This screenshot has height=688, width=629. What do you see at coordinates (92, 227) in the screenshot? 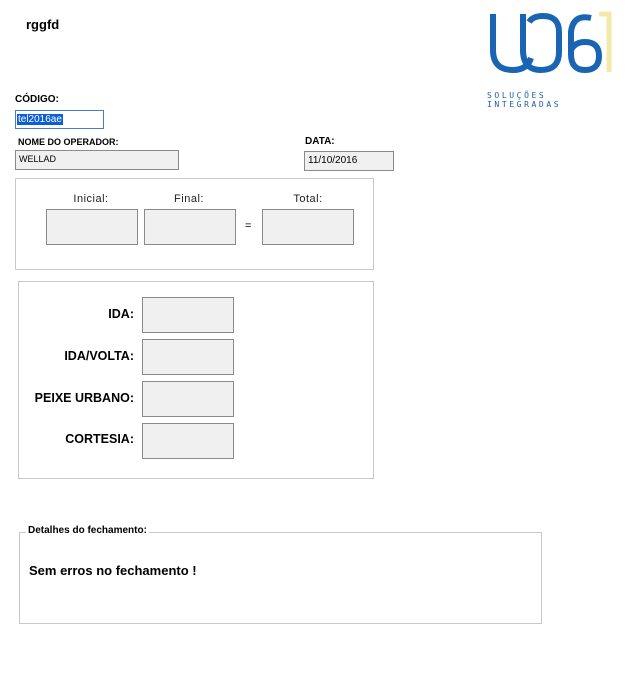
I see `inicial-input` at bounding box center [92, 227].